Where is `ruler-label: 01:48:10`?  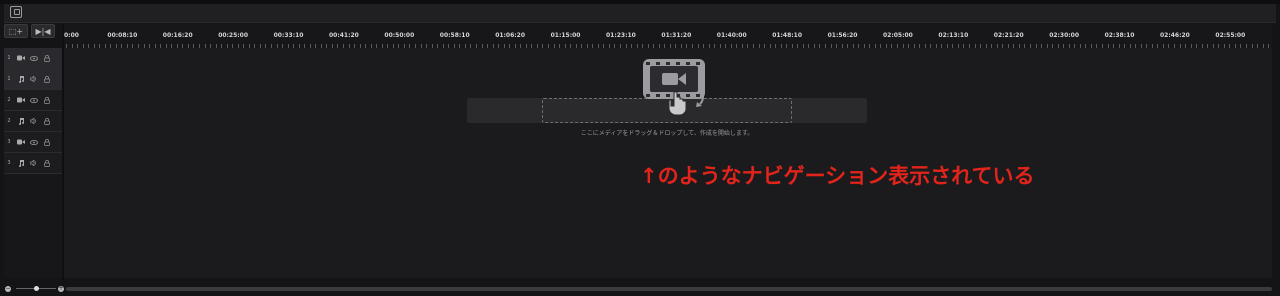 ruler-label: 01:48:10 is located at coordinates (787, 35).